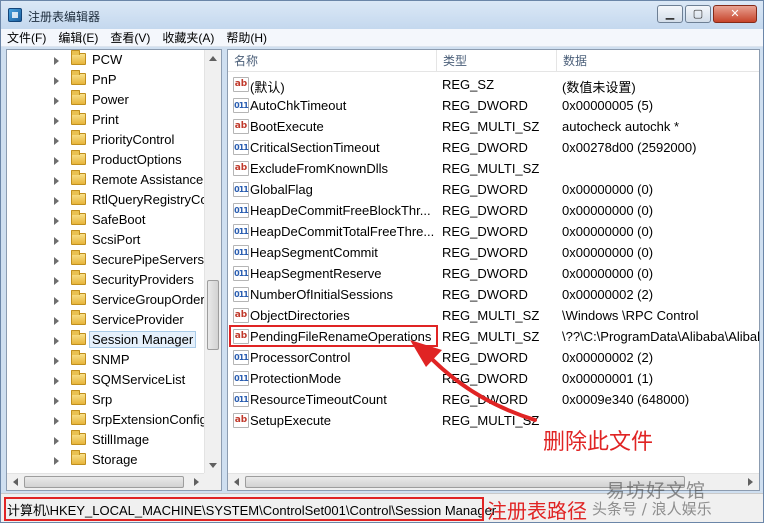 This screenshot has height=523, width=764. What do you see at coordinates (493, 420) in the screenshot?
I see `registry-value-row: ab SetupExecute REG_MULTI_SZ` at bounding box center [493, 420].